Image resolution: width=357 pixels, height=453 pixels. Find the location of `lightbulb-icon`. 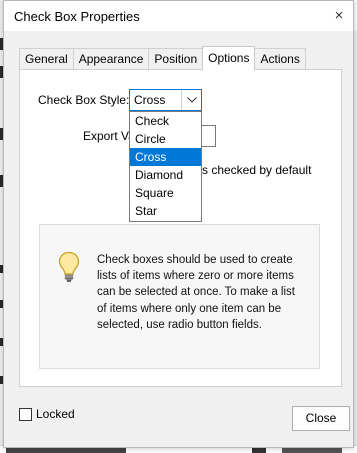

lightbulb-icon is located at coordinates (69, 266).